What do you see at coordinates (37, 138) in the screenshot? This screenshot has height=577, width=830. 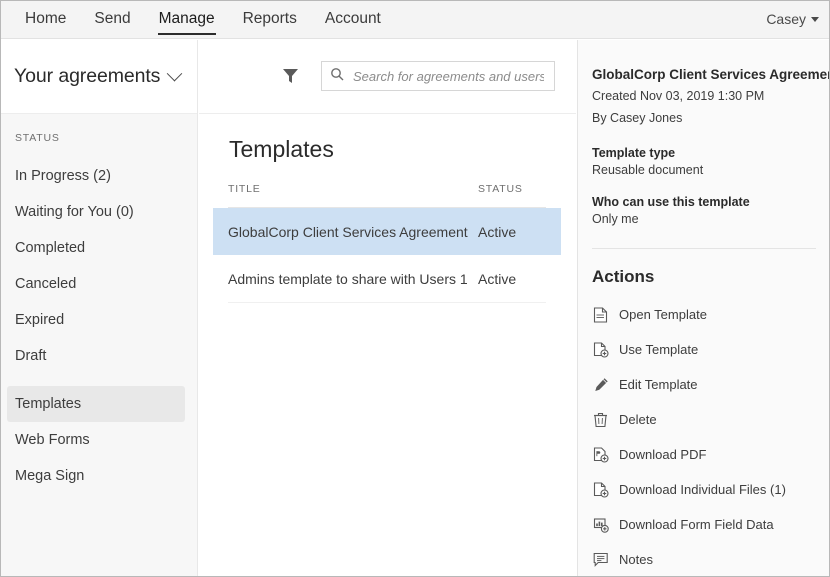 I see `status-section-label: STATUS` at bounding box center [37, 138].